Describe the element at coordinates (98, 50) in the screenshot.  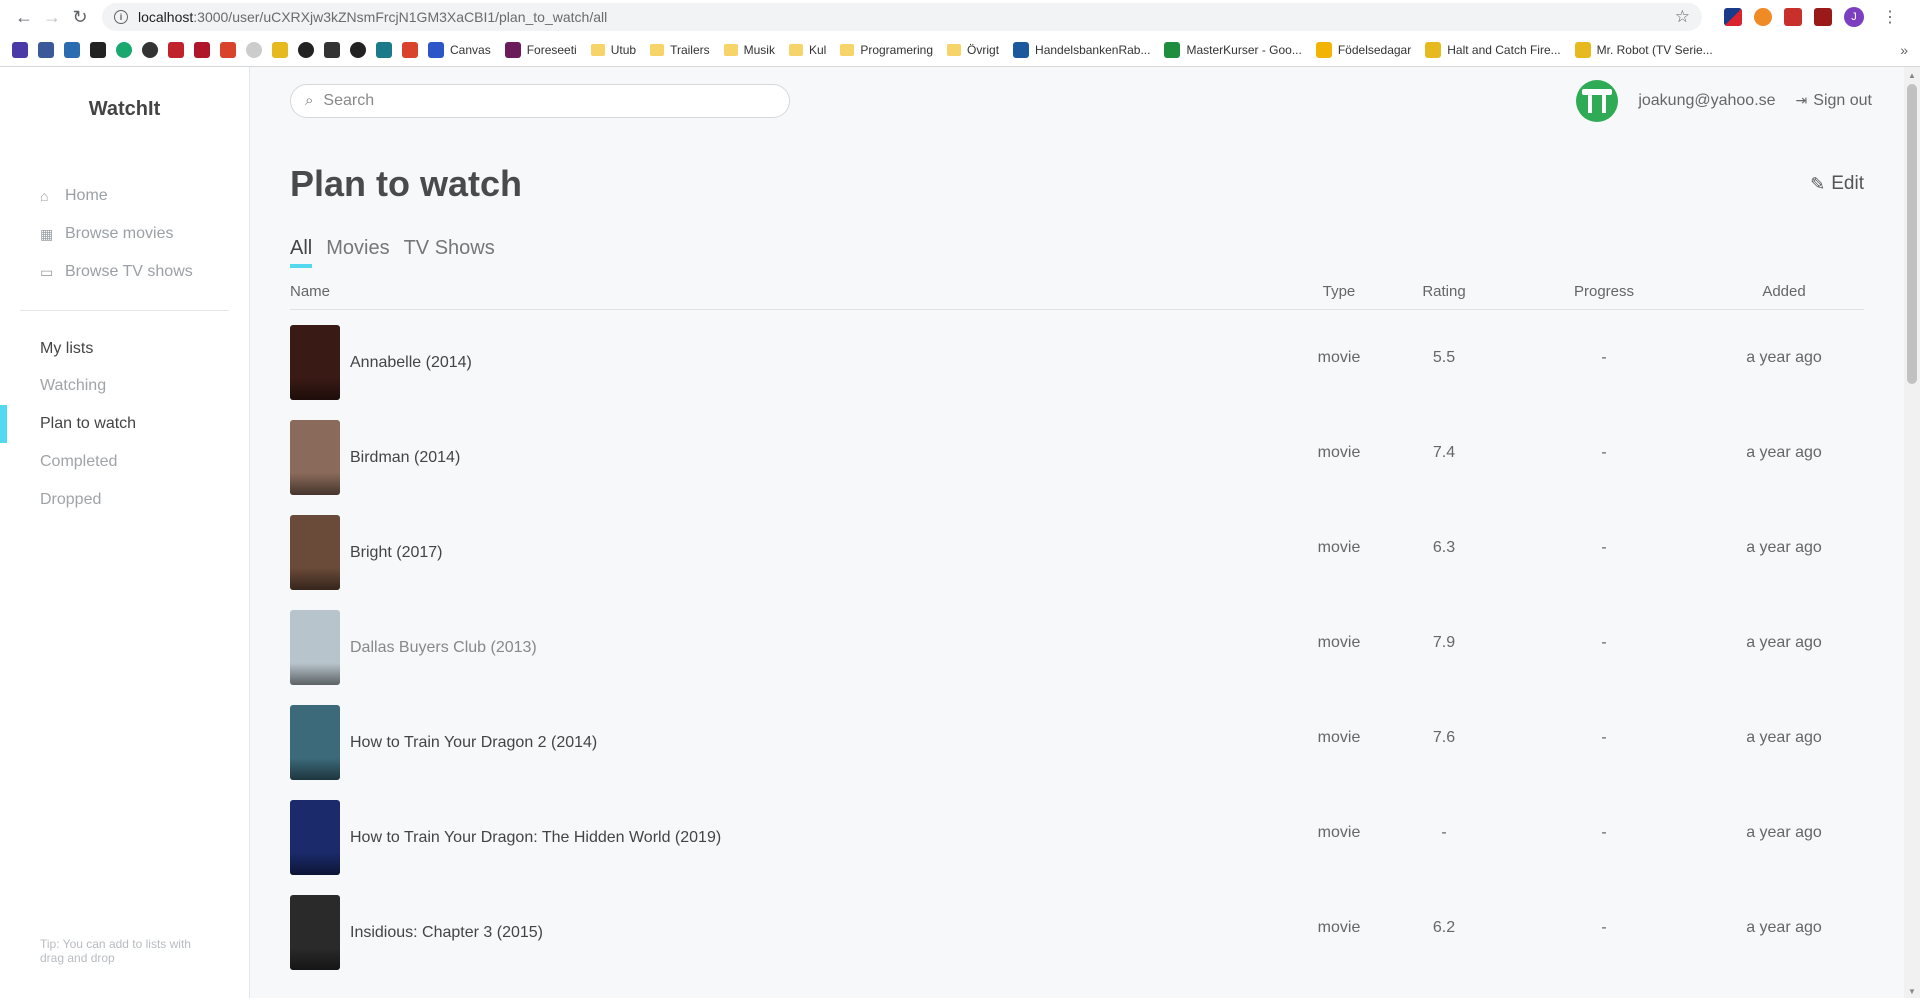
I see `f-icon` at that location.